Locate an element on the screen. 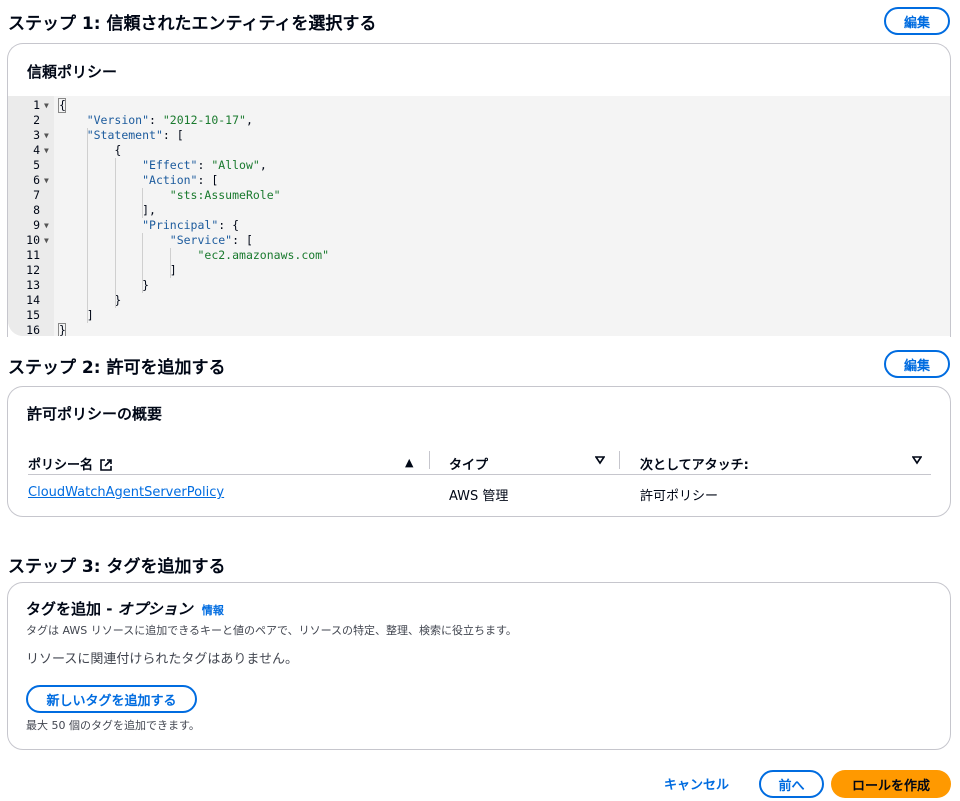  line-number: 4 is located at coordinates (36, 150).